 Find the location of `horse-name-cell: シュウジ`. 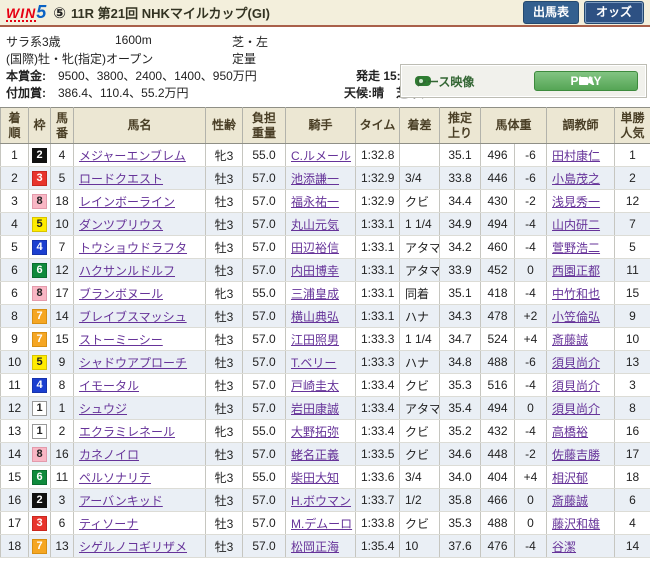

horse-name-cell: シュウジ is located at coordinates (139, 408).